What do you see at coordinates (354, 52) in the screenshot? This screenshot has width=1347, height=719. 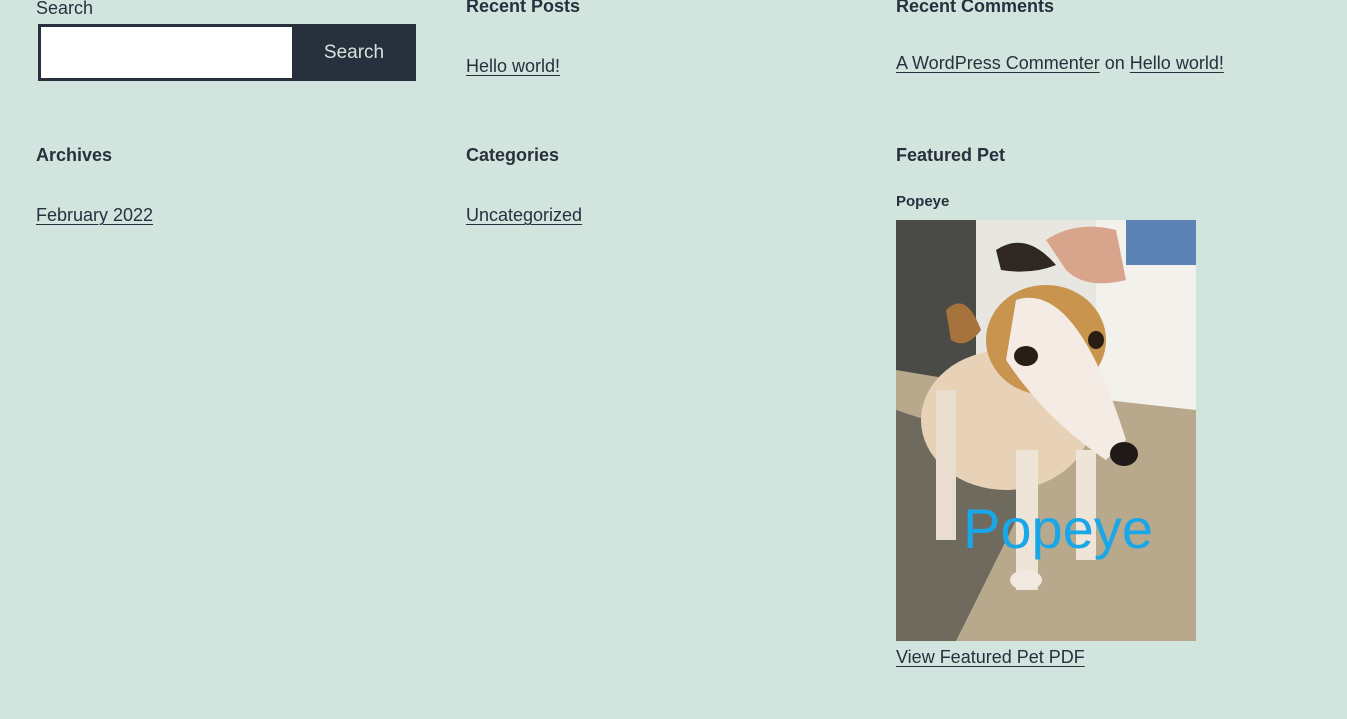 I see `search-button: Search` at bounding box center [354, 52].